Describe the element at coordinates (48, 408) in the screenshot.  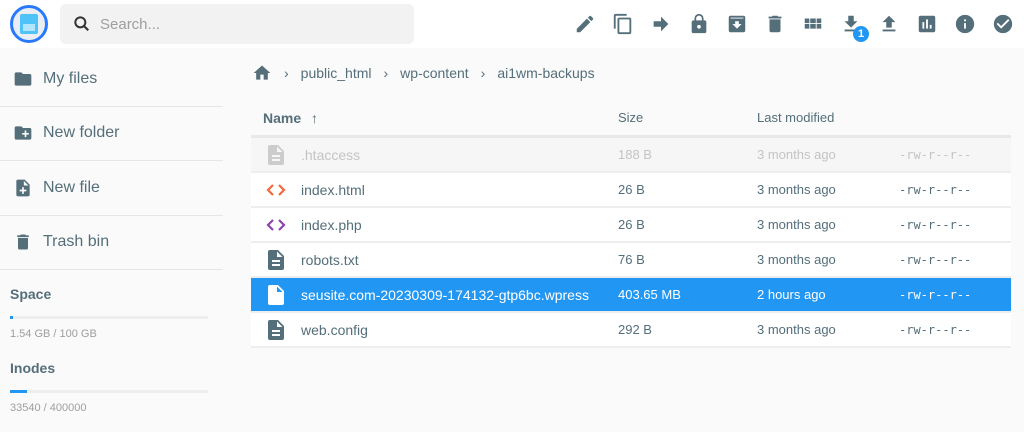
I see `inodes-text: 33540 / 400000` at that location.